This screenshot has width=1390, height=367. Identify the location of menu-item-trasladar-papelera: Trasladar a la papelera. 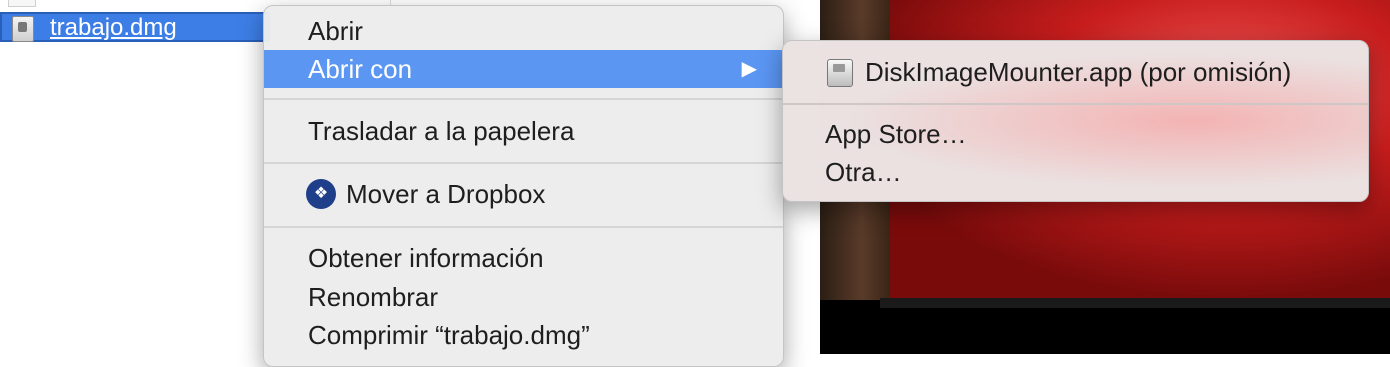
(523, 131).